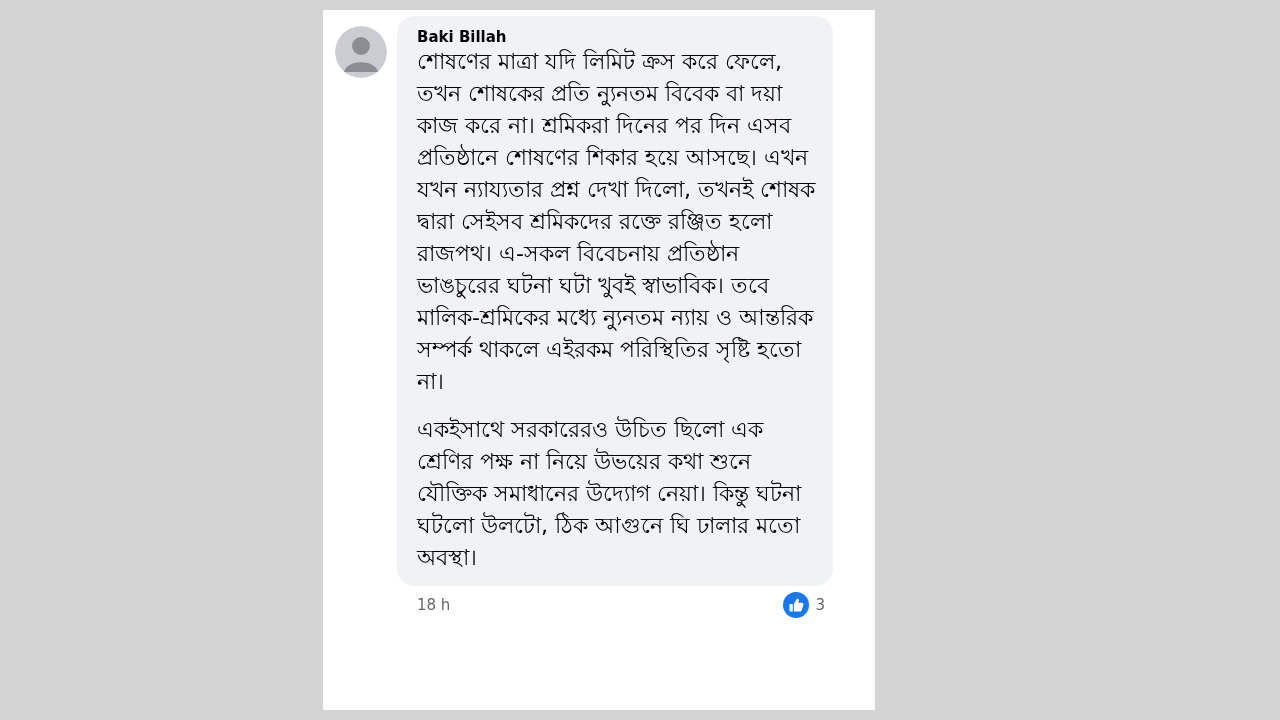 This screenshot has height=720, width=1280. I want to click on avatar, so click(361, 52).